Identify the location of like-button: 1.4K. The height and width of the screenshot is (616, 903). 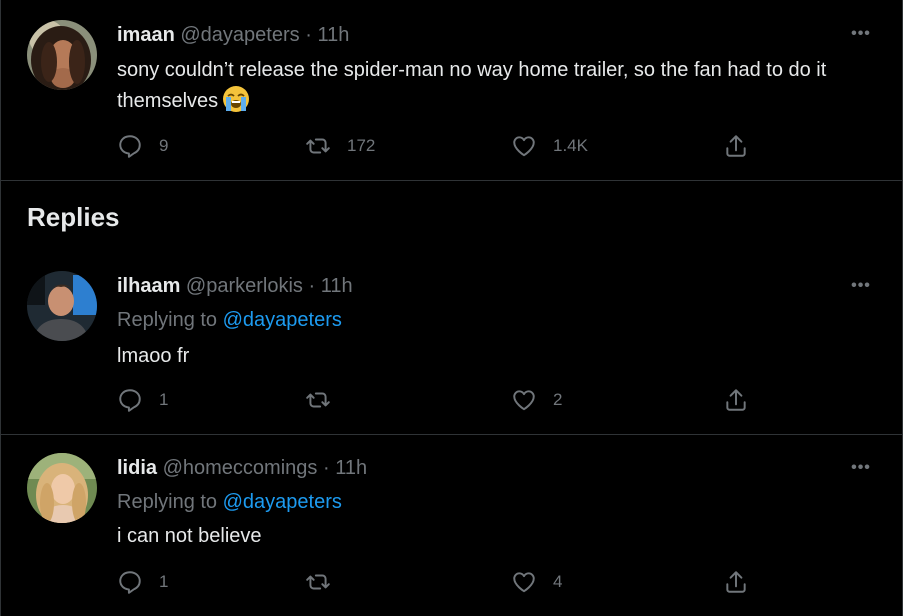
(549, 146).